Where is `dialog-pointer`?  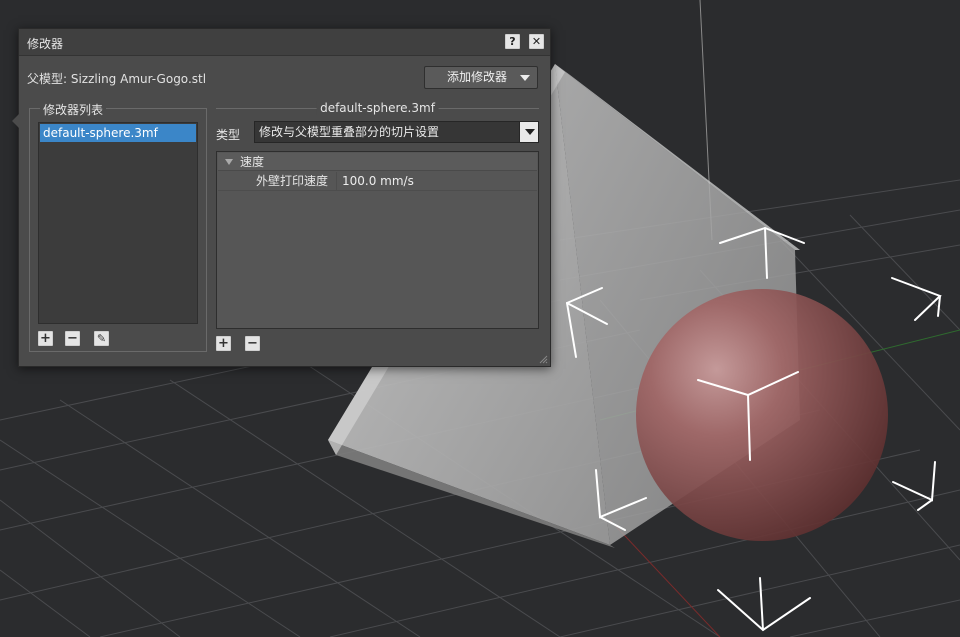 dialog-pointer is located at coordinates (15, 121).